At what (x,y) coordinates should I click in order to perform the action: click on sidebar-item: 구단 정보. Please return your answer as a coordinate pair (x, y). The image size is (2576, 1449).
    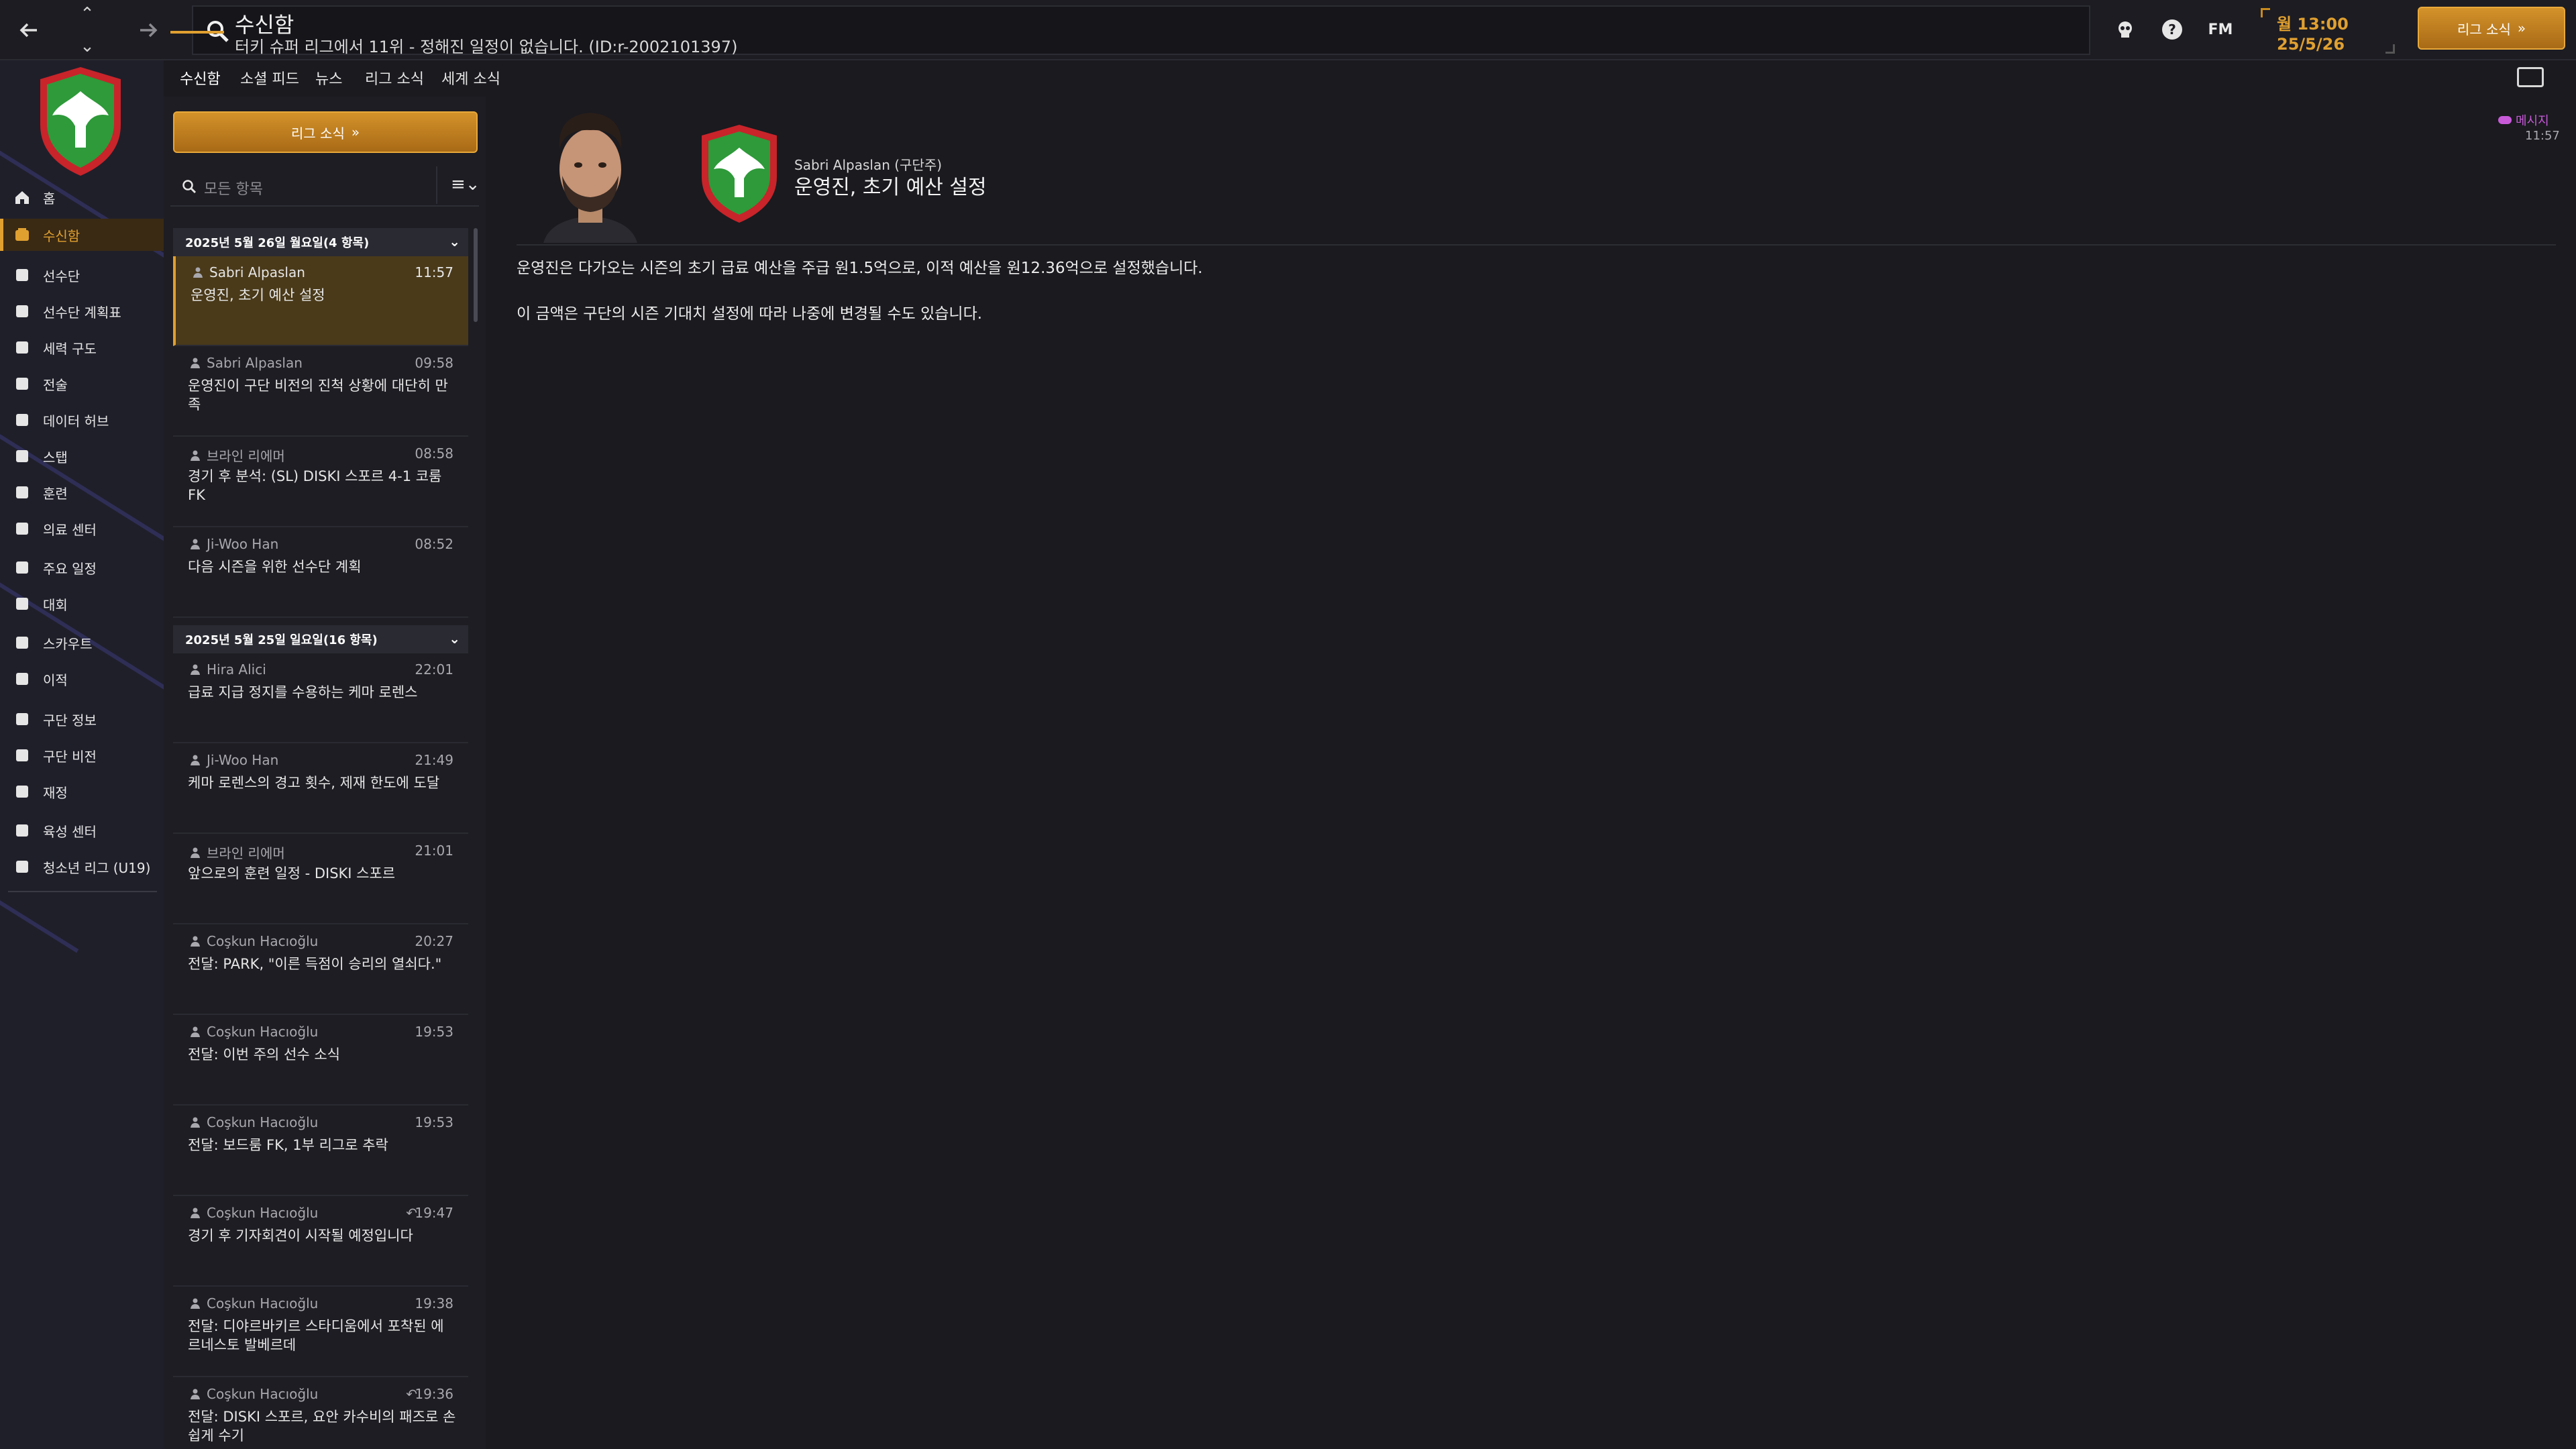
    Looking at the image, I should click on (82, 719).